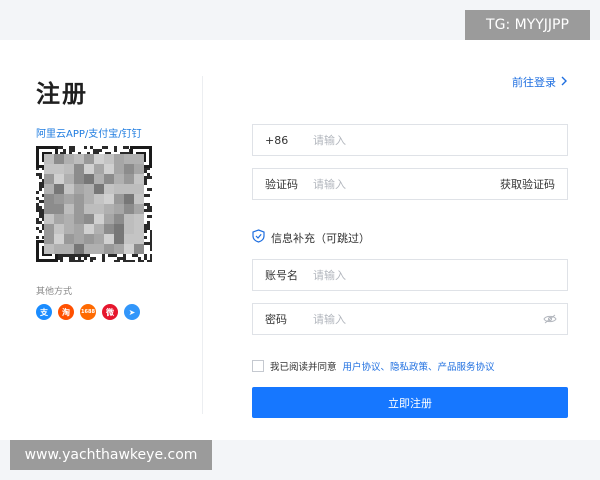  I want to click on goto-login-link: 前往登录, so click(540, 82).